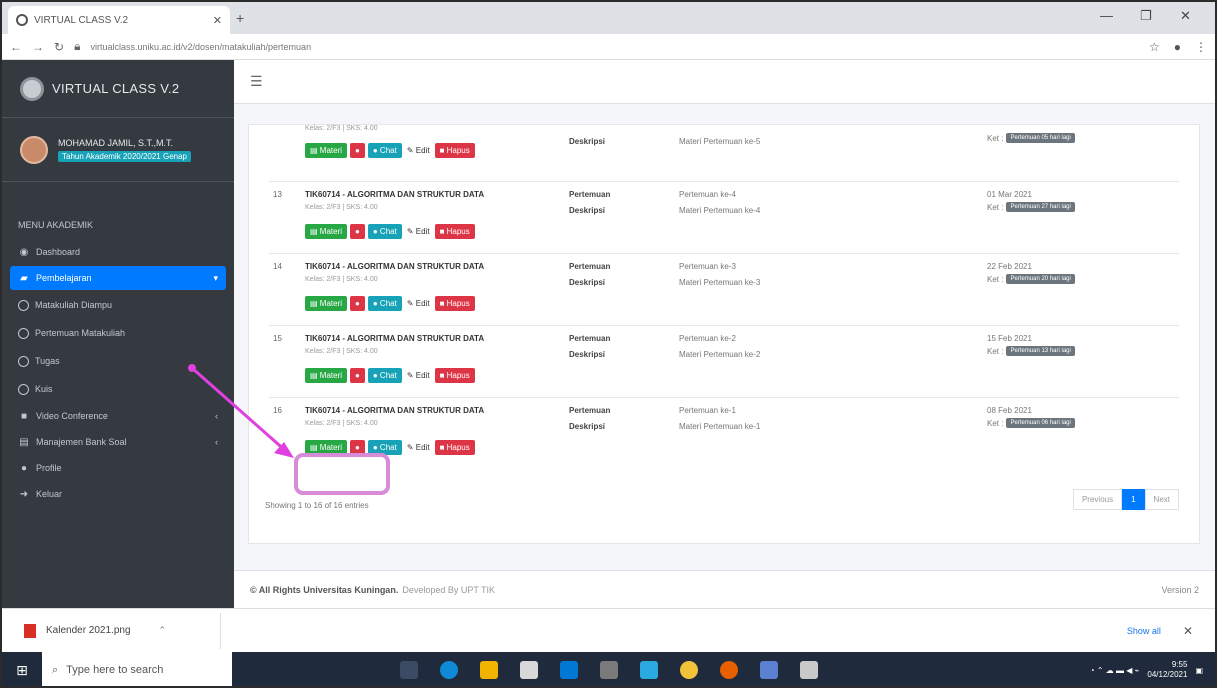  Describe the element at coordinates (1031, 423) in the screenshot. I see `ket: Ket : Pertemuan 06 hari lagi` at that location.